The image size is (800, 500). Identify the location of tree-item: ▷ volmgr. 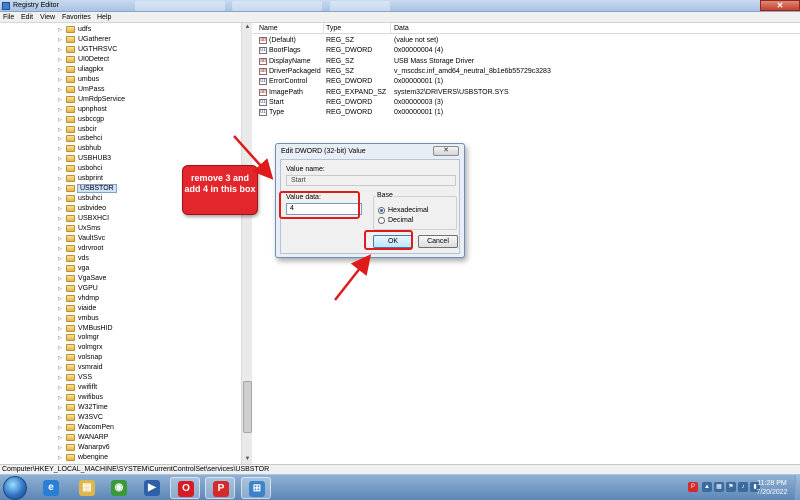
(148, 338).